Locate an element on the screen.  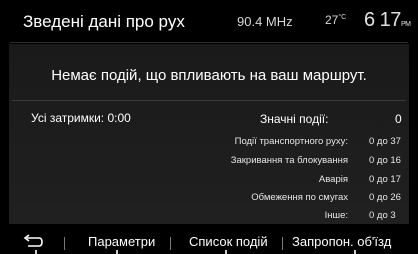
page-title: Зведені дані про рух is located at coordinates (104, 21).